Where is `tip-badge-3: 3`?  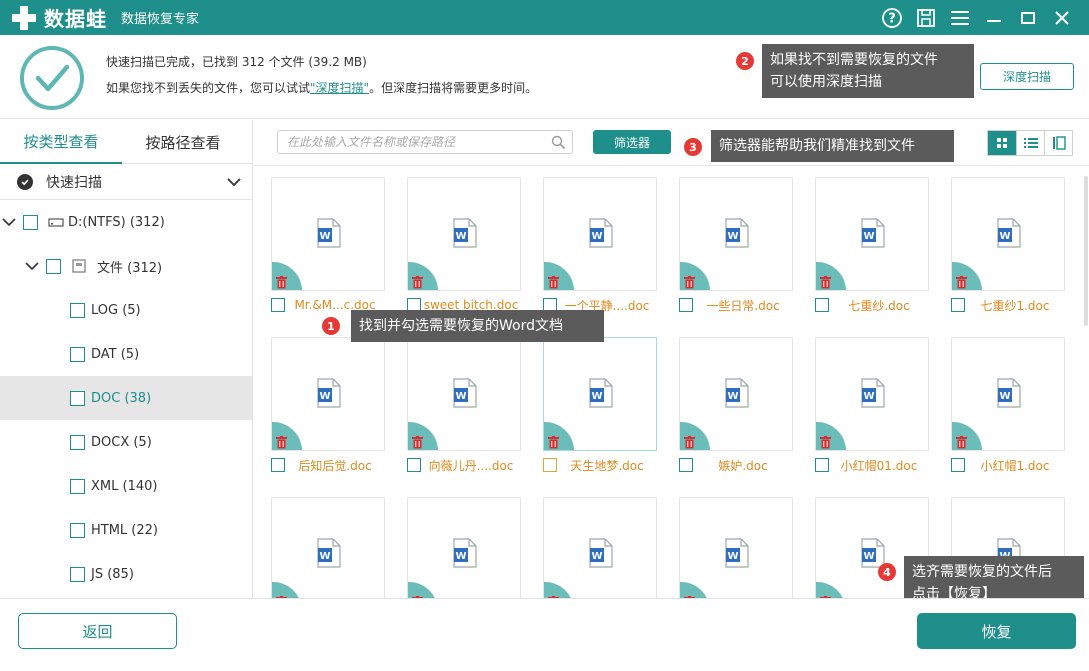 tip-badge-3: 3 is located at coordinates (693, 147).